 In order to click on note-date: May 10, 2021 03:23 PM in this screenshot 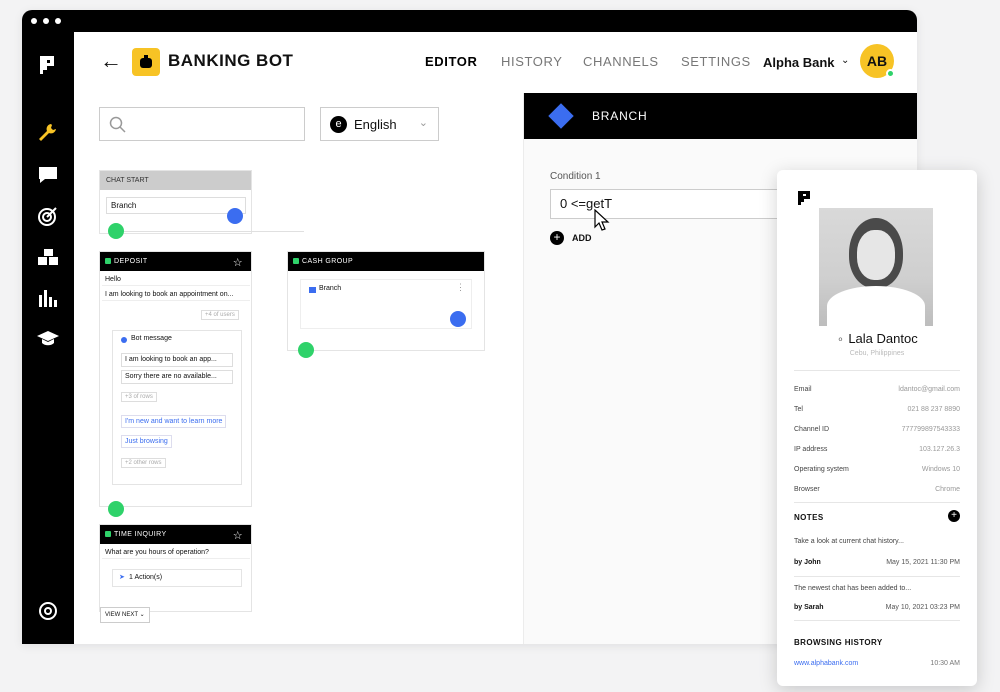, I will do `click(922, 607)`.